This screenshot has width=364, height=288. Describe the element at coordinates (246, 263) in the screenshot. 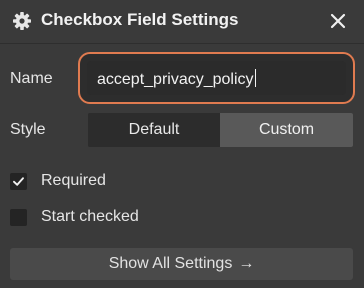

I see `arrow-right-icon: →` at that location.